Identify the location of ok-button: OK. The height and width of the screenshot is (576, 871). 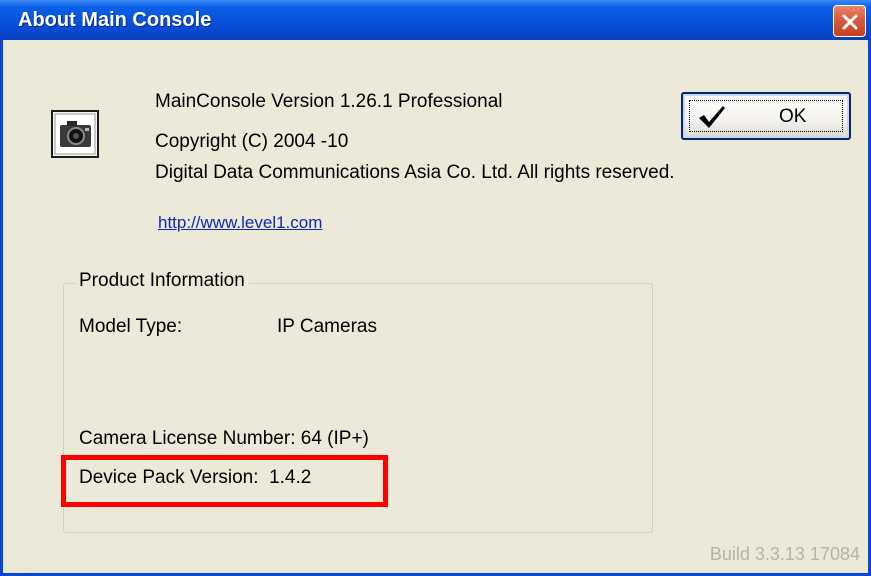
(766, 116).